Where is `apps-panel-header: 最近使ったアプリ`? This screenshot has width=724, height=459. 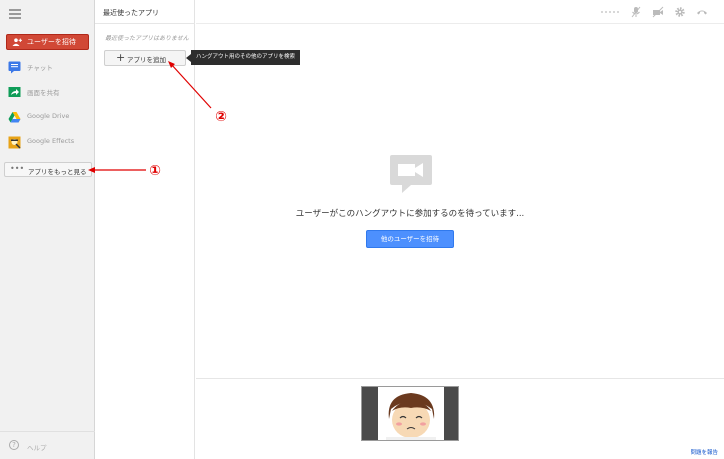 apps-panel-header: 最近使ったアプリ is located at coordinates (145, 12).